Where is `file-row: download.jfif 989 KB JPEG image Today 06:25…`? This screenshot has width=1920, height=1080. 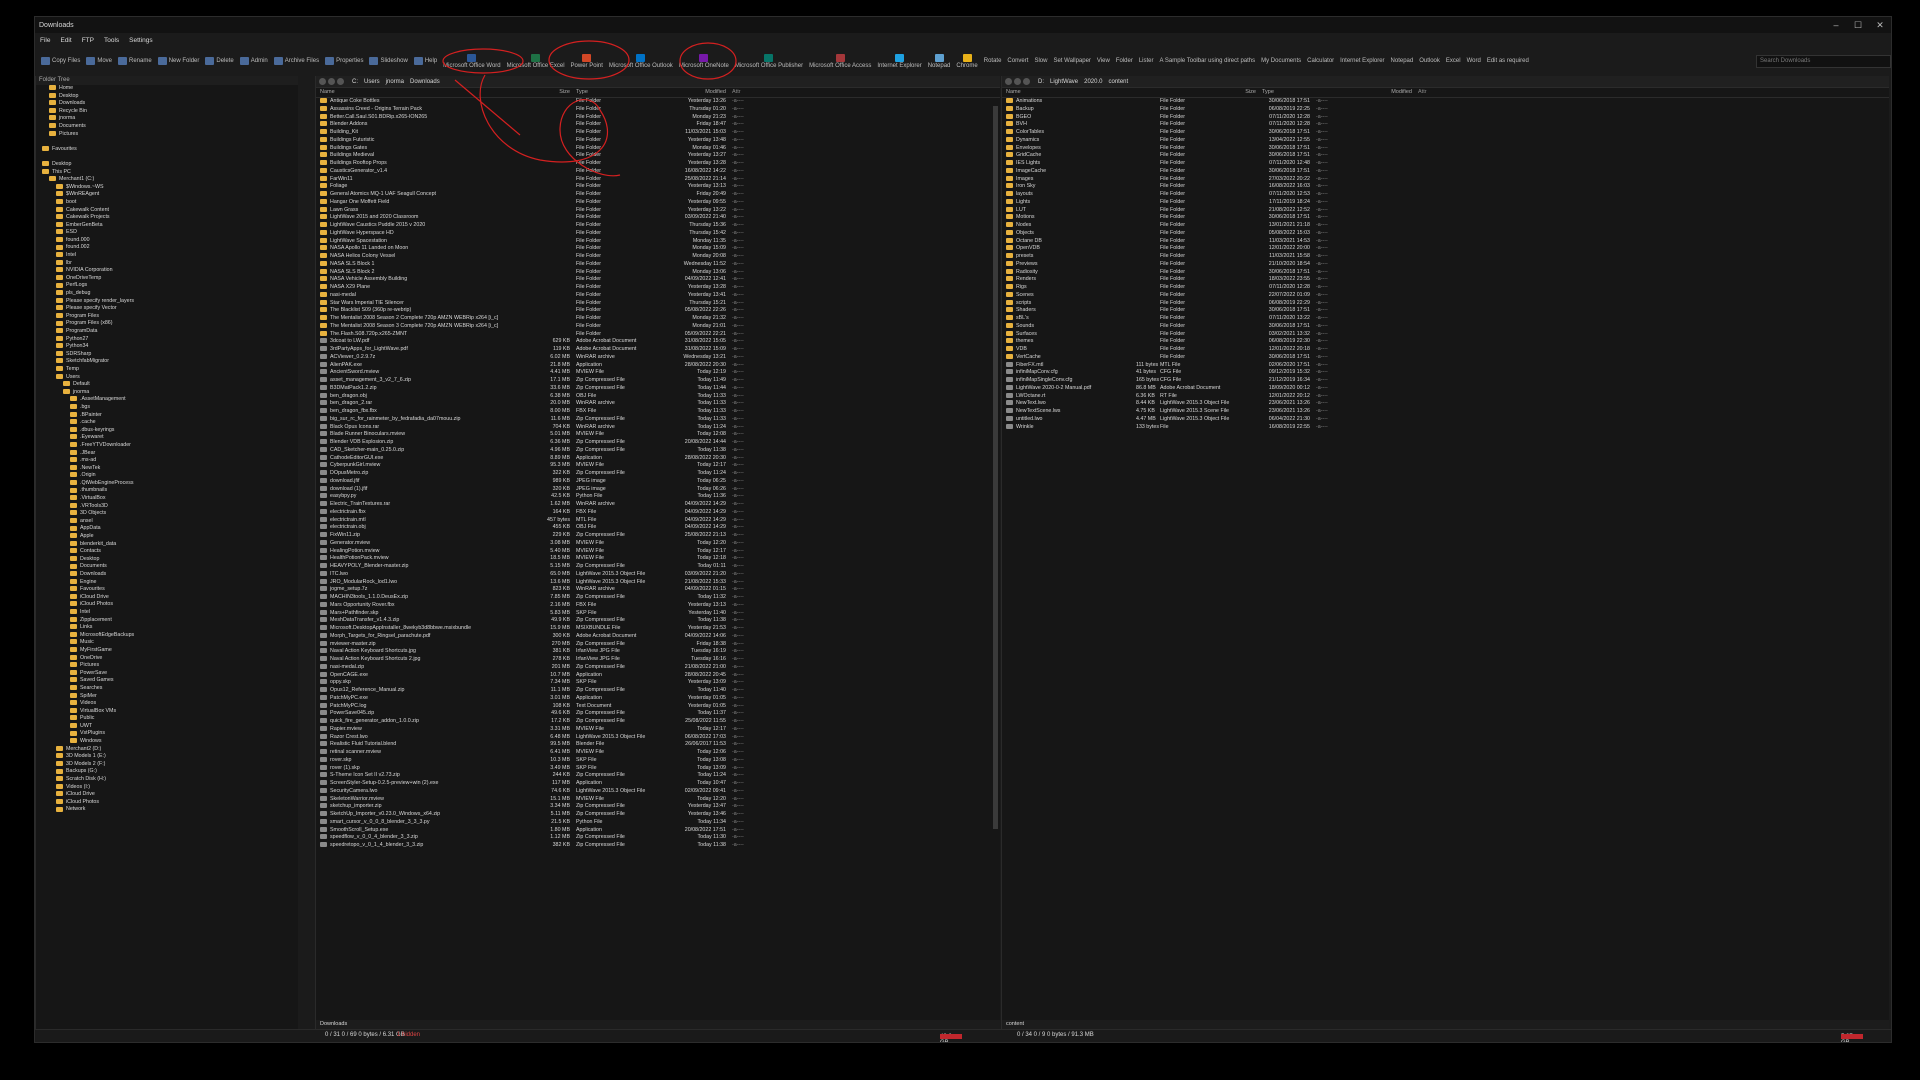
file-row: download.jfif 989 KB JPEG image Today 06:25… is located at coordinates (658, 482).